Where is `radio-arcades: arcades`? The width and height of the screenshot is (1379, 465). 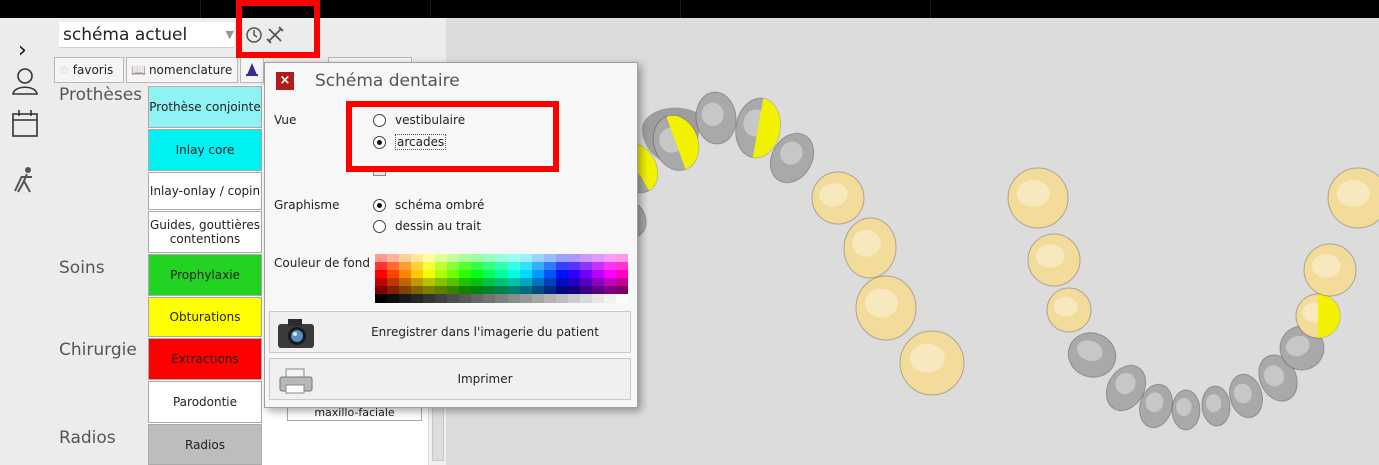 radio-arcades: arcades is located at coordinates (410, 142).